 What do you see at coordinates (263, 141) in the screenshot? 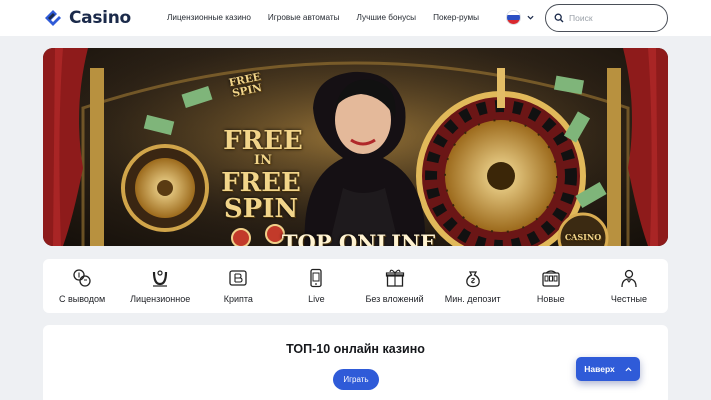
I see `banner-word-free: FREE` at bounding box center [263, 141].